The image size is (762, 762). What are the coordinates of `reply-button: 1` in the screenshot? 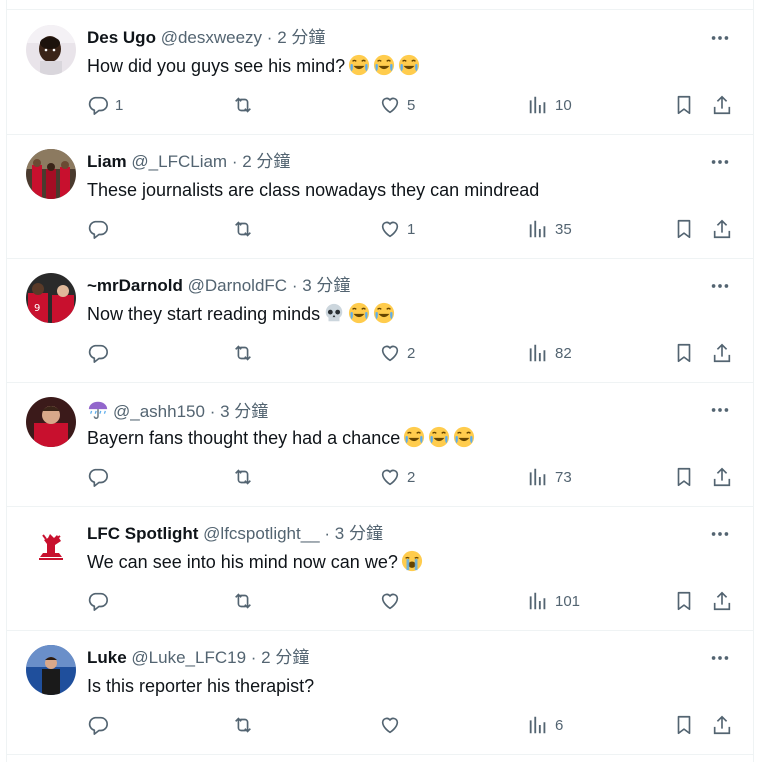 It's located at (105, 105).